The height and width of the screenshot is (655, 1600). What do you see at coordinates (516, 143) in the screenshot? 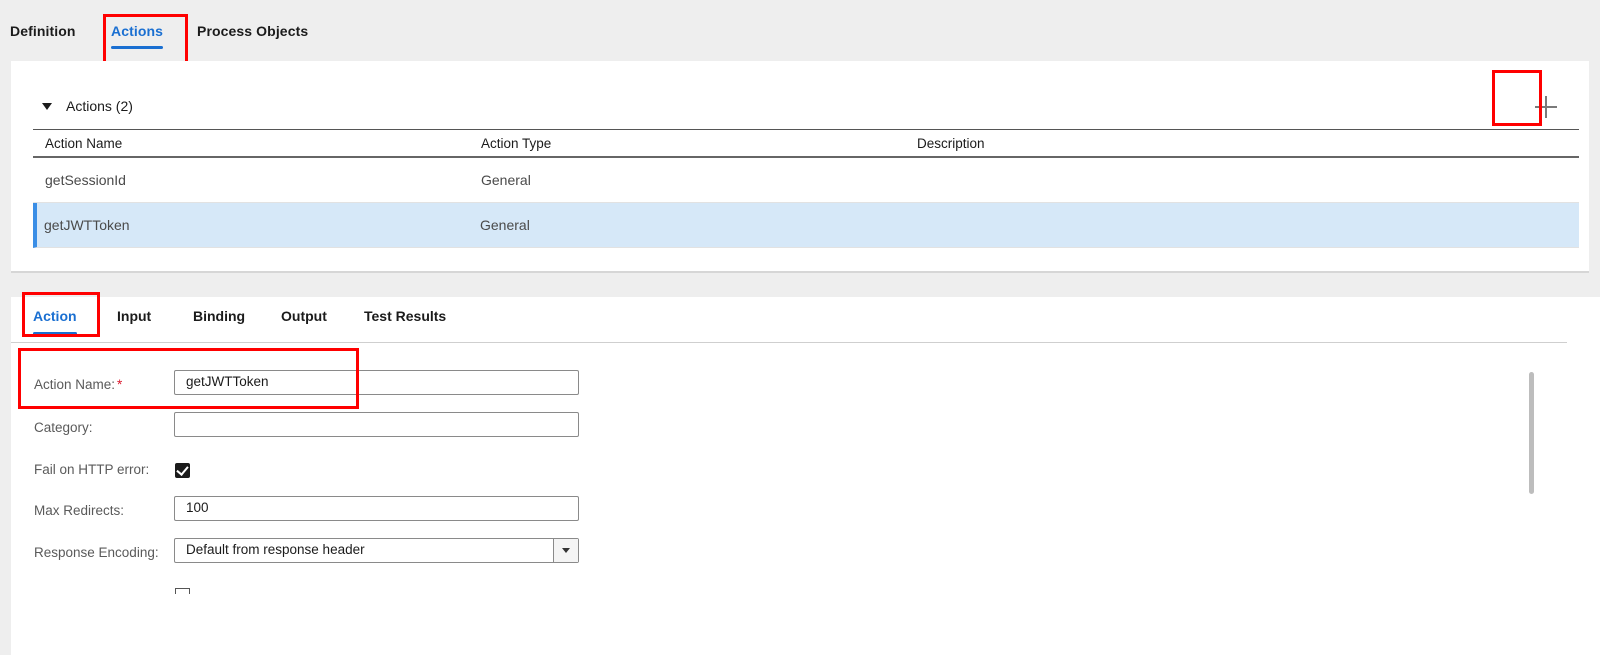
I see `column-header-action-type: Action Type` at bounding box center [516, 143].